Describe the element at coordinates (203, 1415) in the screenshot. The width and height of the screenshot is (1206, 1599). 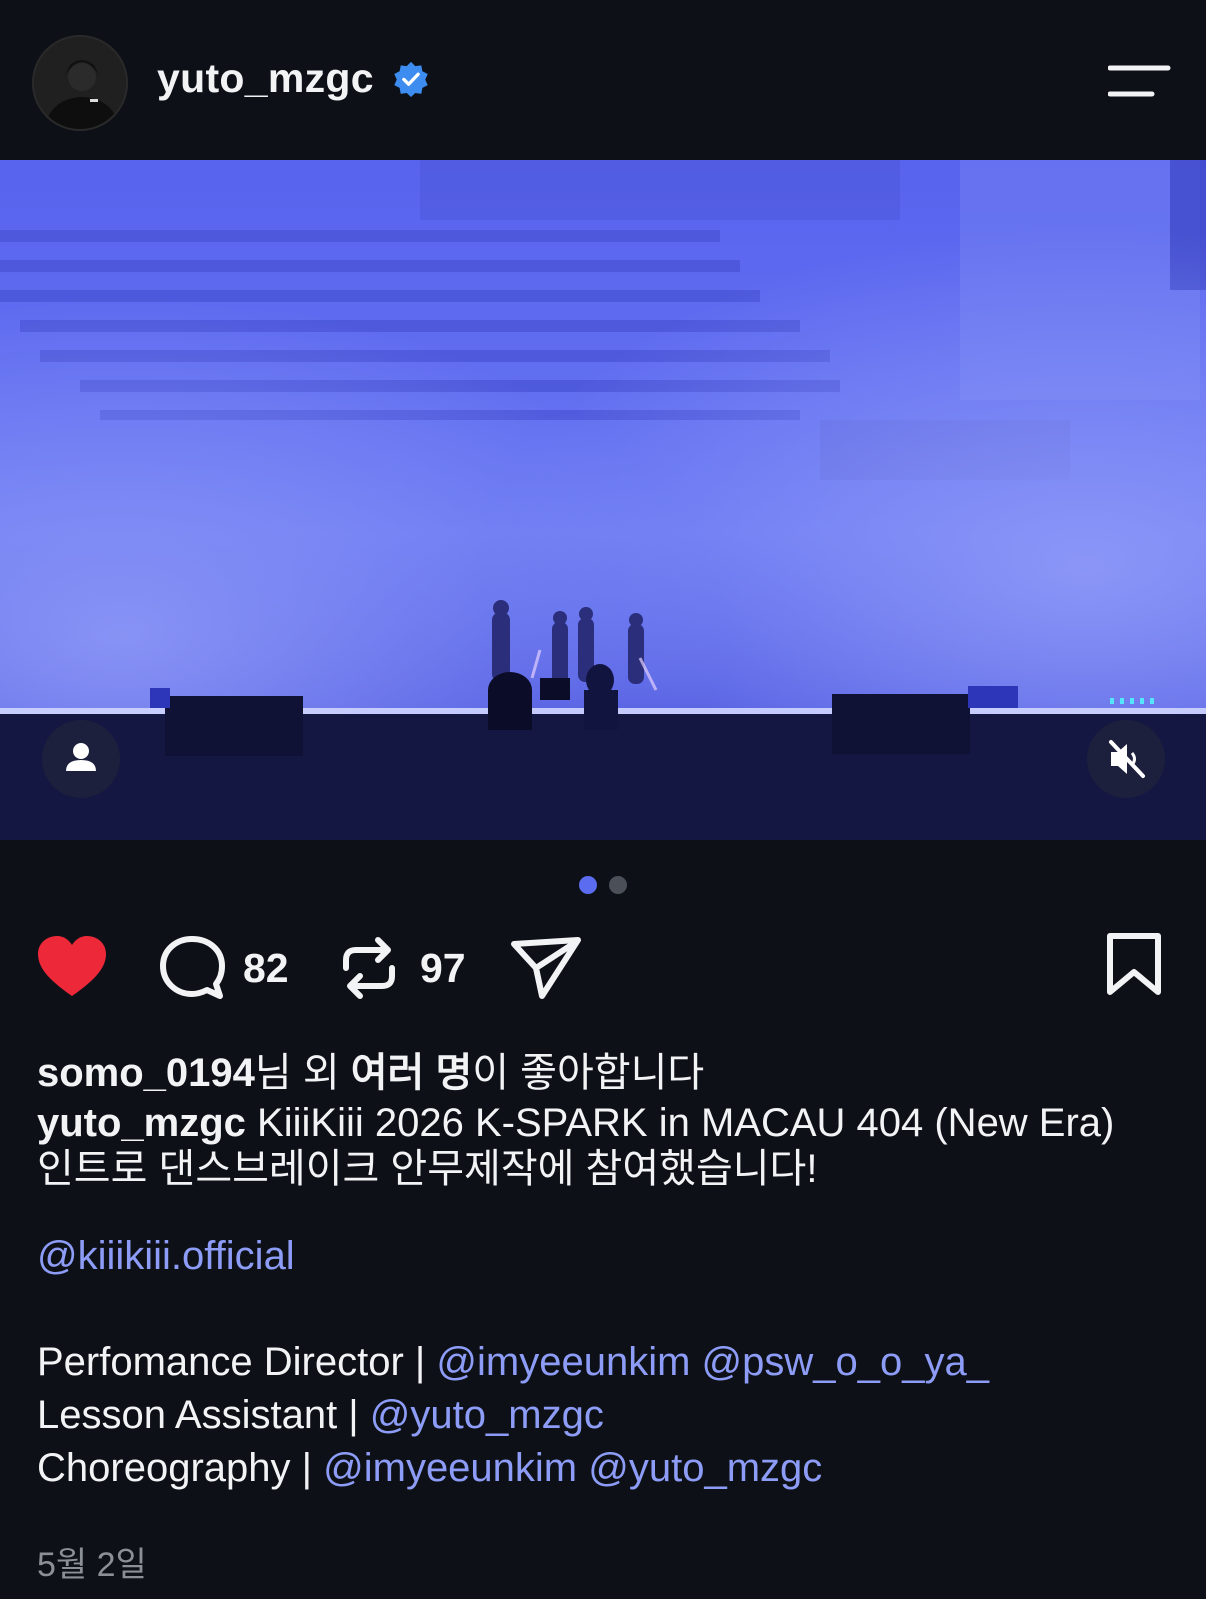
I see `credit-label: Lesson Assistant |` at that location.